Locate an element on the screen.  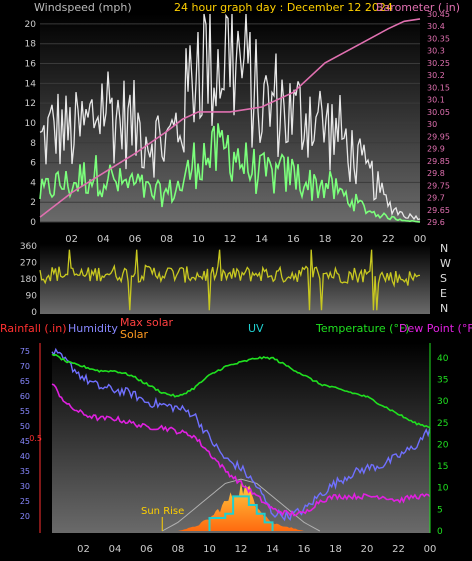
humidity-tick-label: 50 is located at coordinates (25, 426).